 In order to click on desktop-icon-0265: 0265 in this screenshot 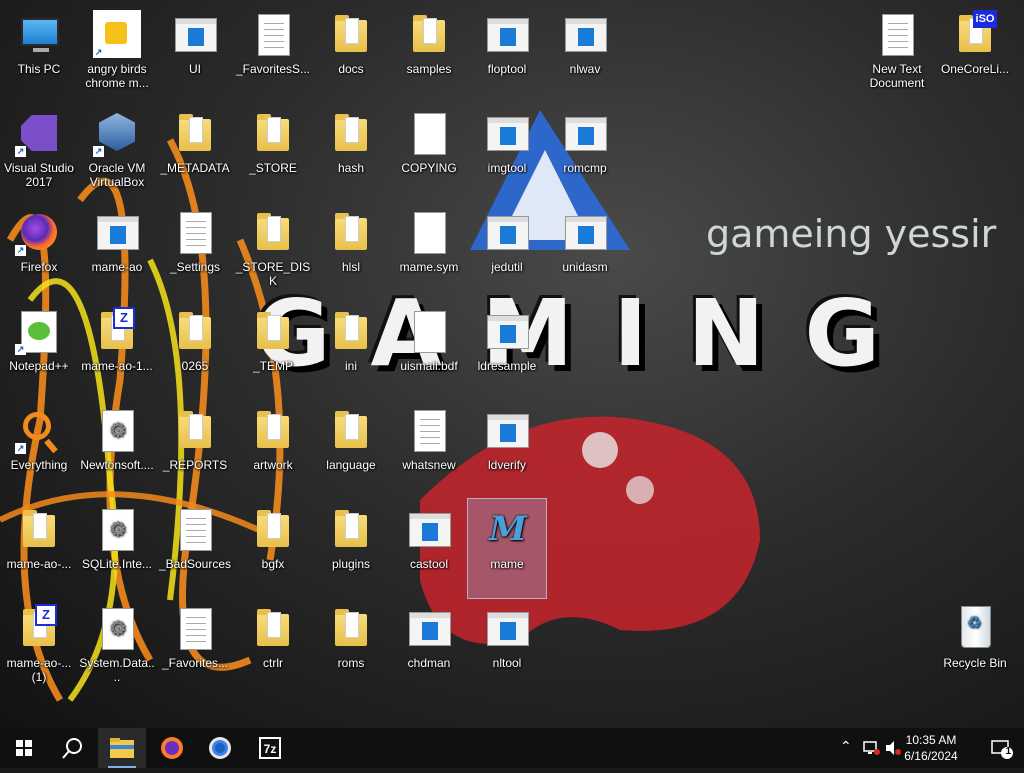, I will do `click(195, 350)`.